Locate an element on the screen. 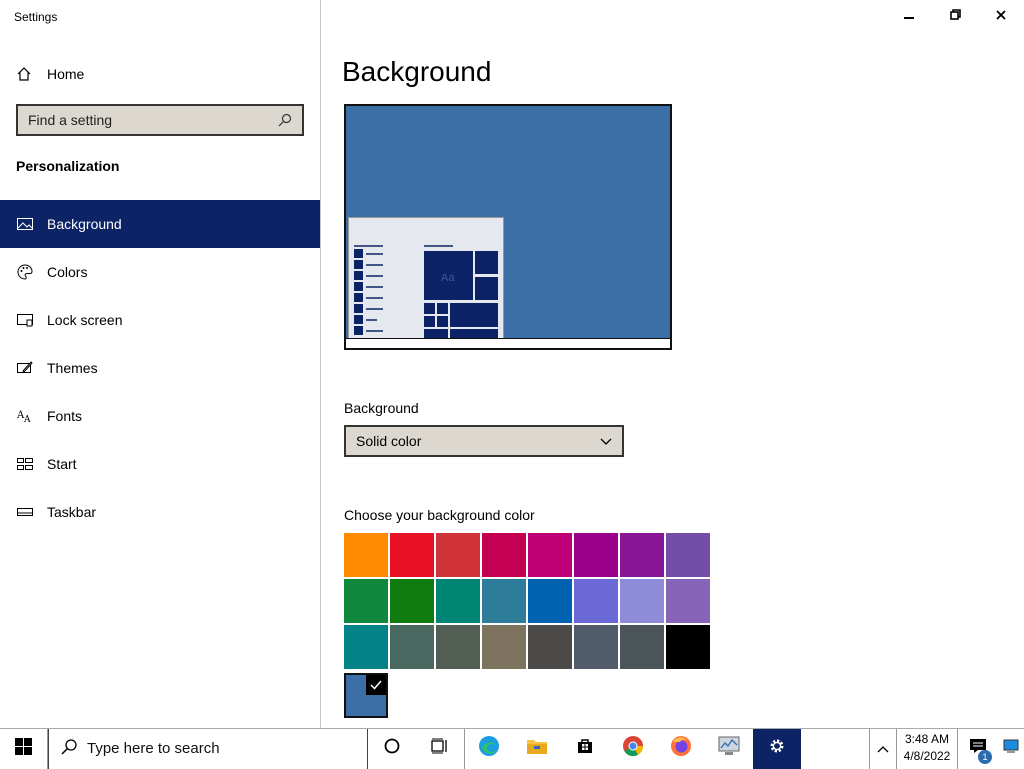 The width and height of the screenshot is (1024, 769). home-link: Home is located at coordinates (50, 74).